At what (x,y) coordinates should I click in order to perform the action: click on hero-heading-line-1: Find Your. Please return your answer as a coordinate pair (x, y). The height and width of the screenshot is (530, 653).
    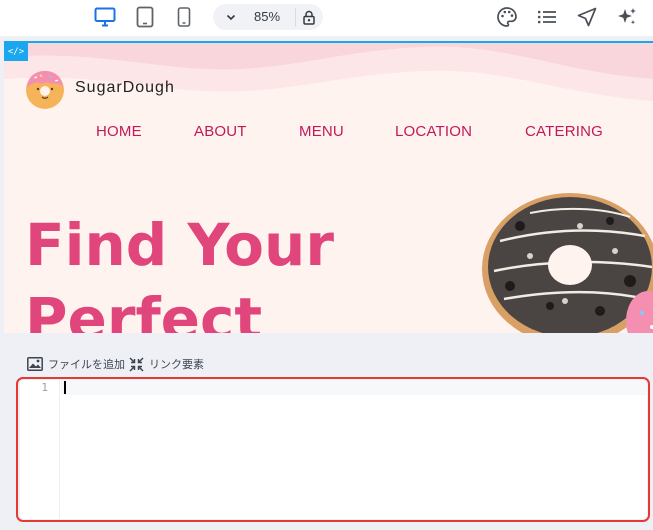
    Looking at the image, I should click on (179, 245).